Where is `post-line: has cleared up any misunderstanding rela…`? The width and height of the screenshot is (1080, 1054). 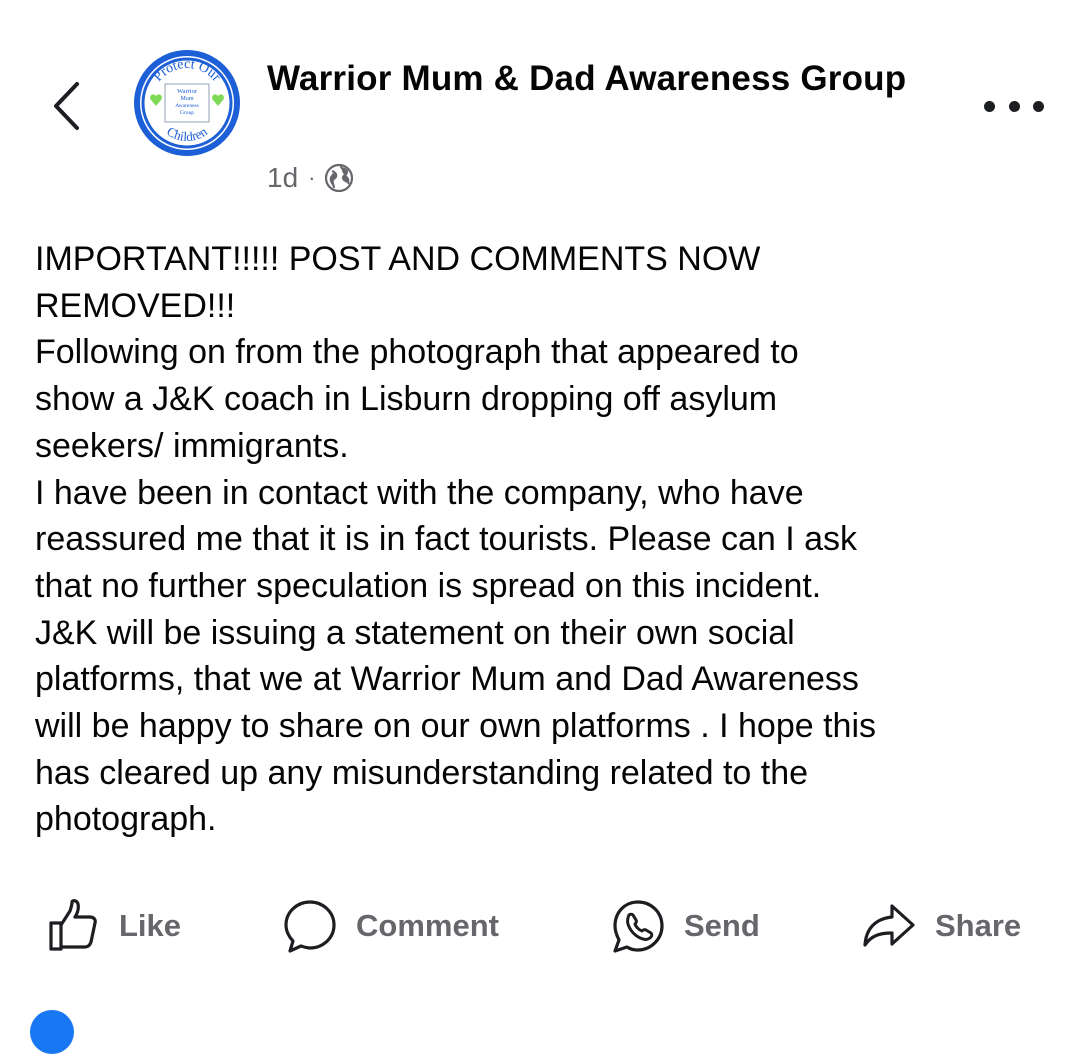
post-line: has cleared up any misunderstanding rela… is located at coordinates (422, 772).